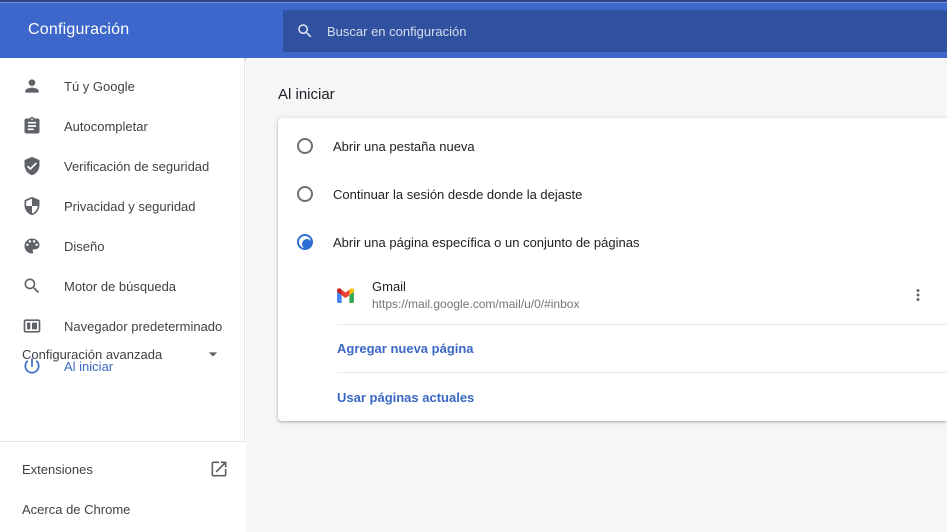 Image resolution: width=947 pixels, height=532 pixels. Describe the element at coordinates (32, 166) in the screenshot. I see `safety-check-icon` at that location.